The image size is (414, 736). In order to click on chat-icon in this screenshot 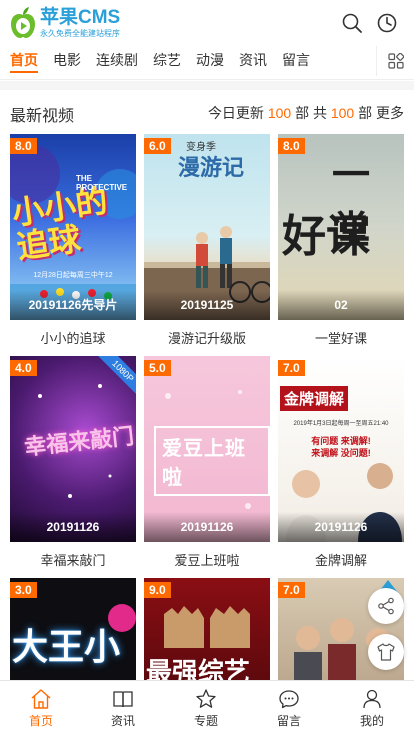, I will do `click(289, 699)`.